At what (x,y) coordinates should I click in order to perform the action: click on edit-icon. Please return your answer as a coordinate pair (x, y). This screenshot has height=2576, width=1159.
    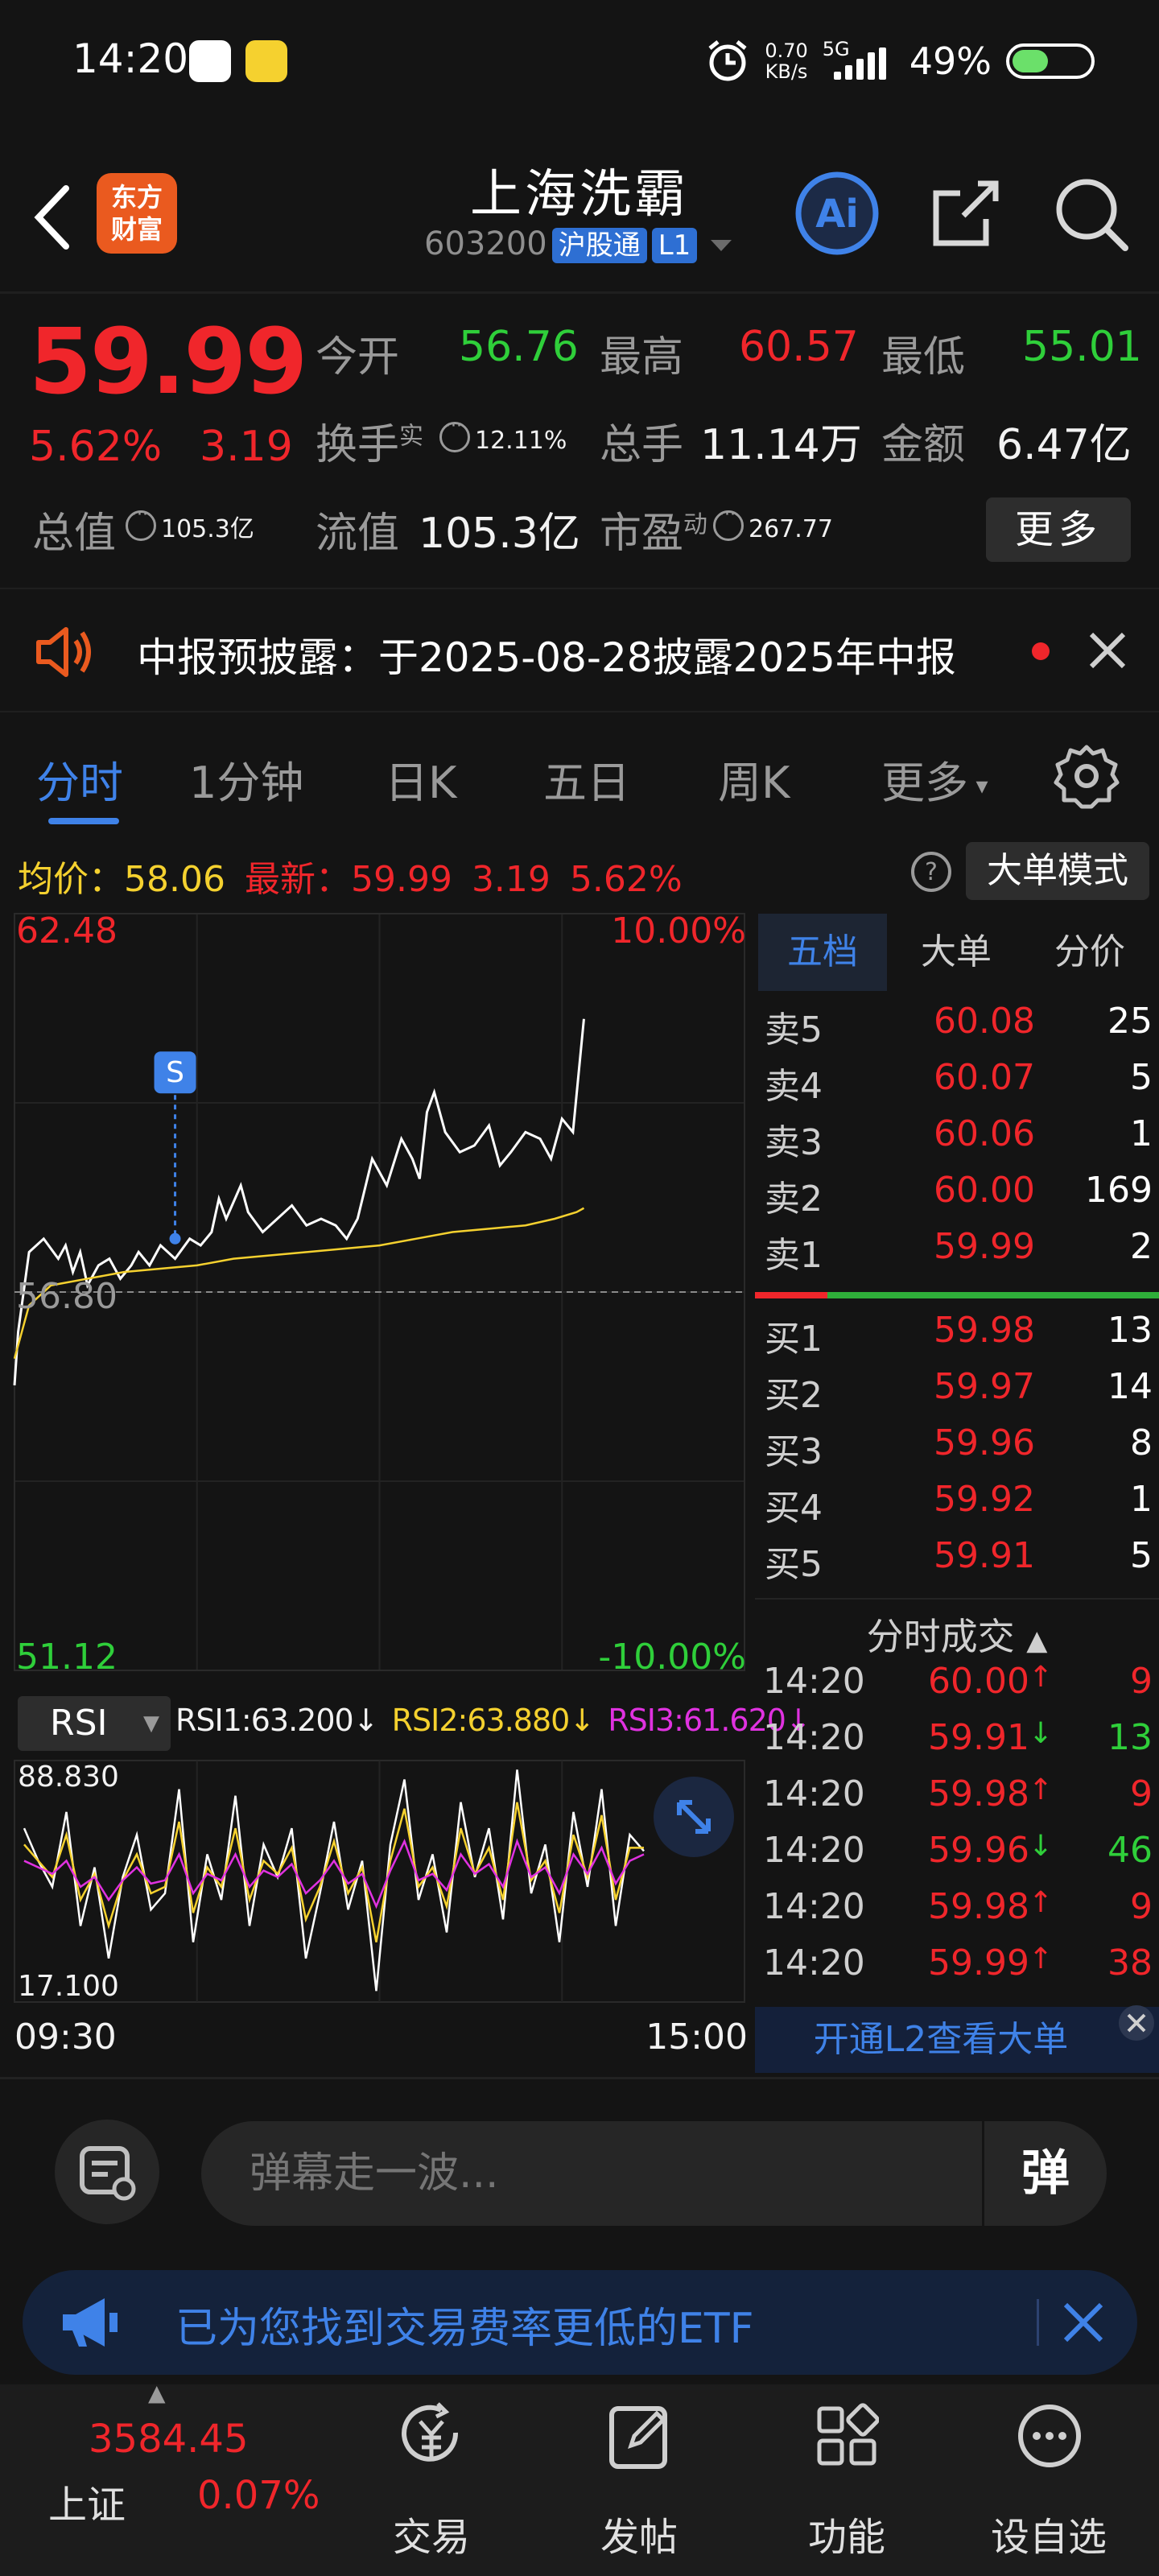
    Looking at the image, I should click on (638, 2437).